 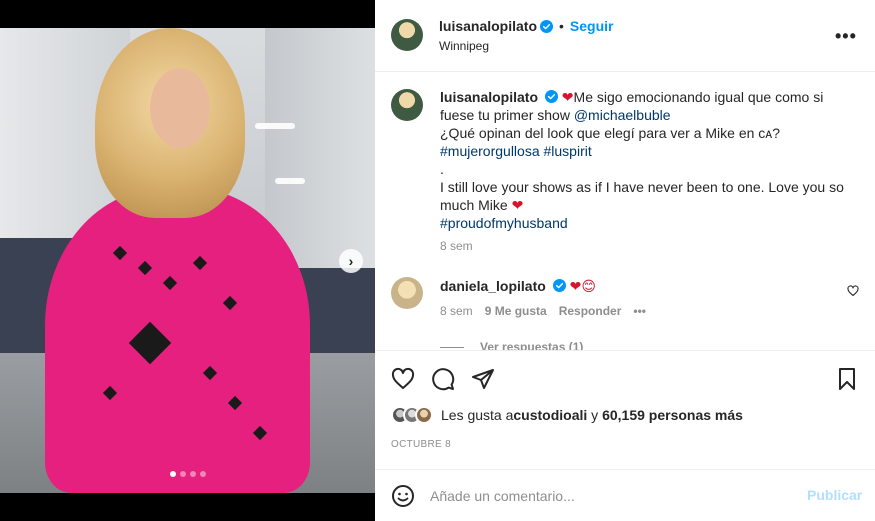 I want to click on comment-text: daniela_lopilato ❤😊, so click(x=518, y=286).